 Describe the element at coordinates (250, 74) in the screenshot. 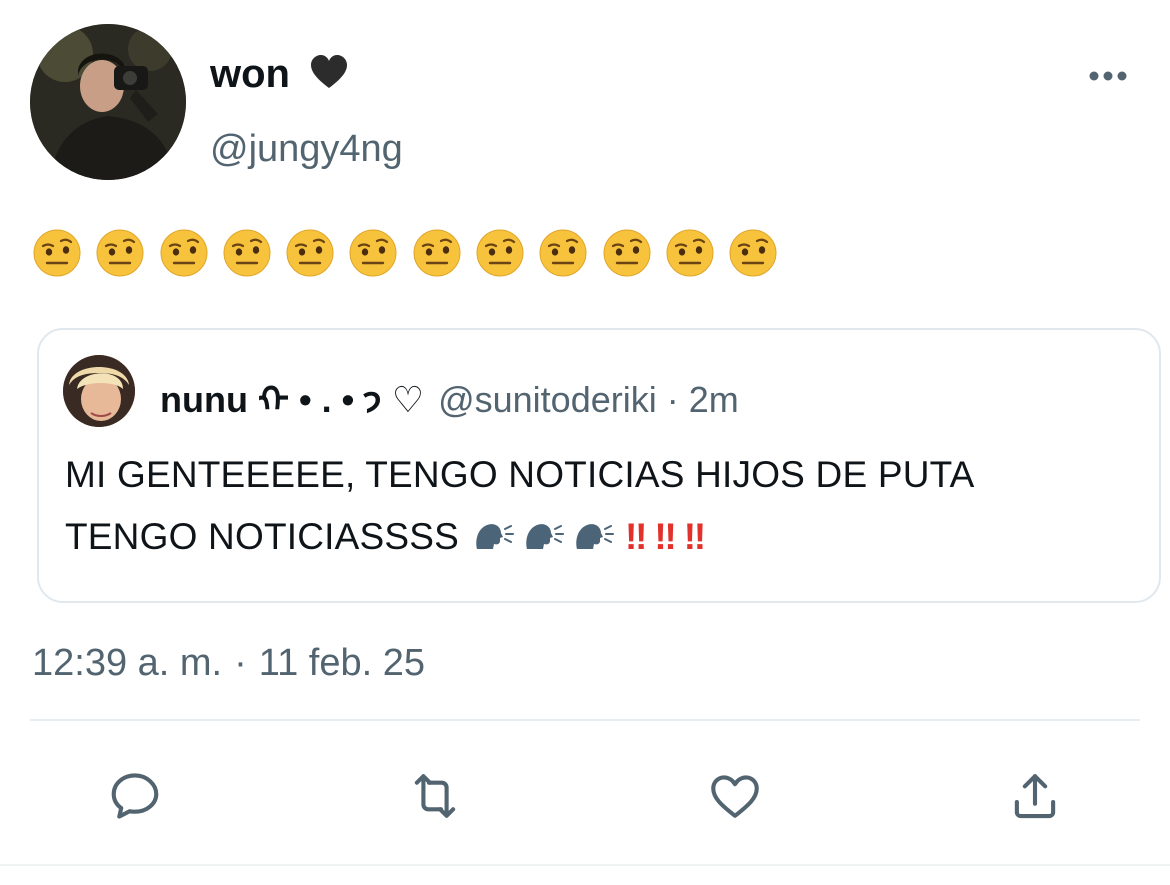

I see `author-name-text: won` at that location.